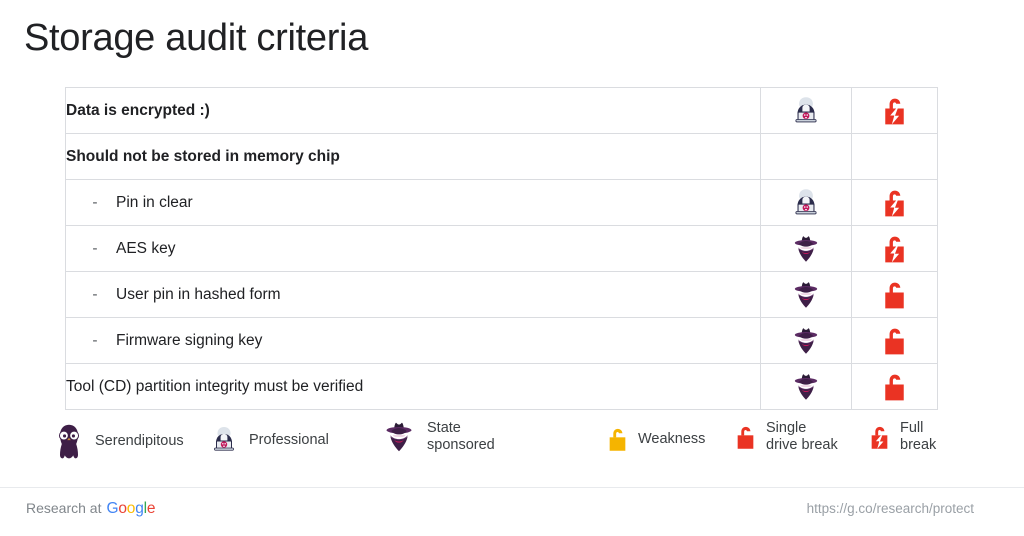 The height and width of the screenshot is (536, 1024). What do you see at coordinates (413, 110) in the screenshot?
I see `criteria-label-cell: Data is encrypted :)` at bounding box center [413, 110].